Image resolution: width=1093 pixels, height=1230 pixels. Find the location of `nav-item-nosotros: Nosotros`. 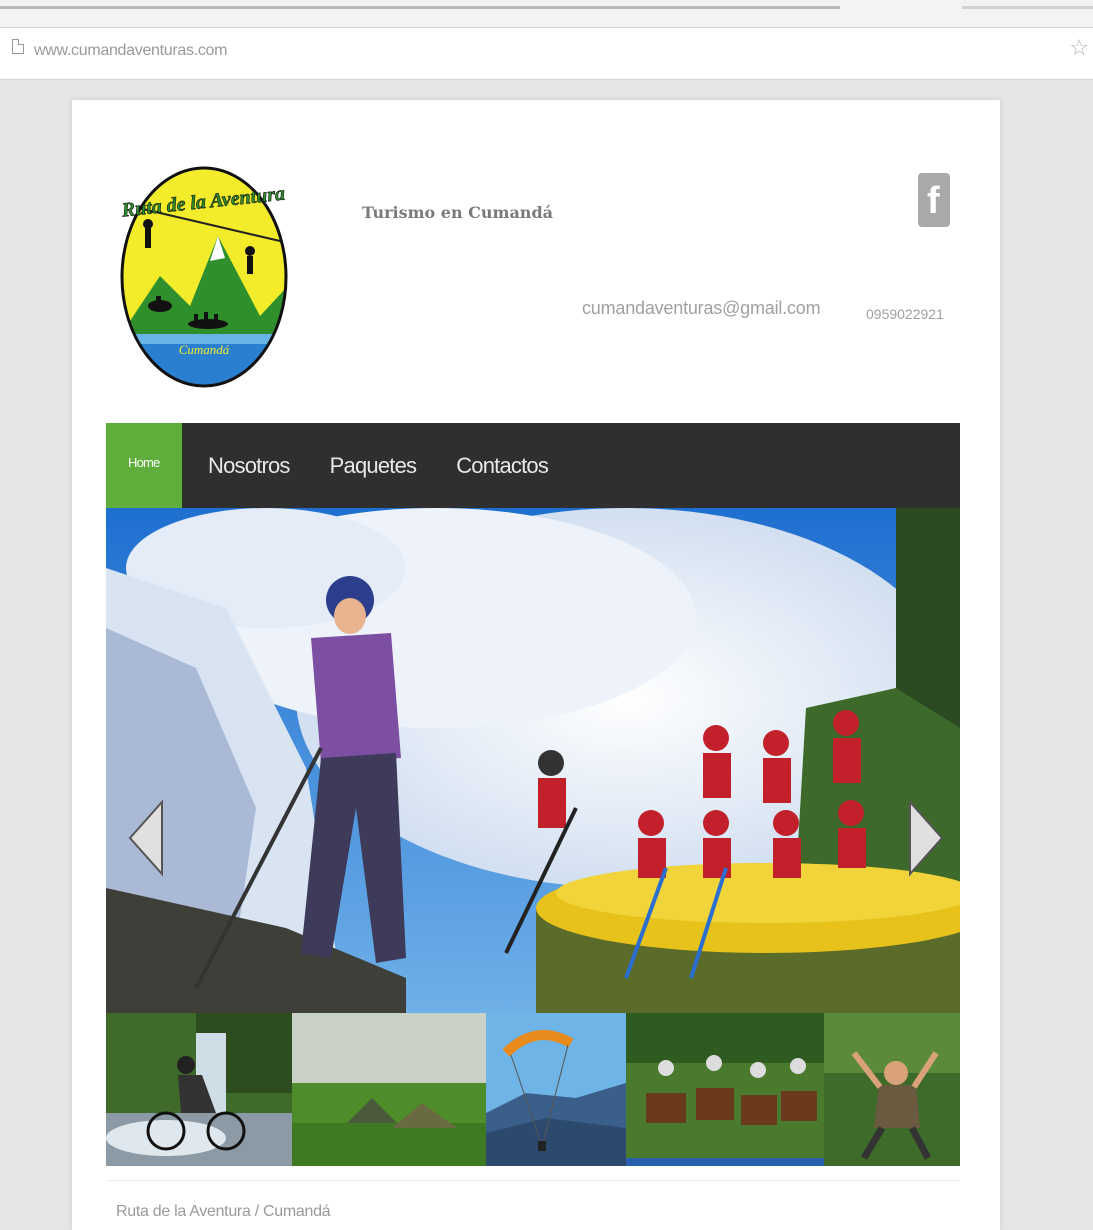

nav-item-nosotros: Nosotros is located at coordinates (246, 465).